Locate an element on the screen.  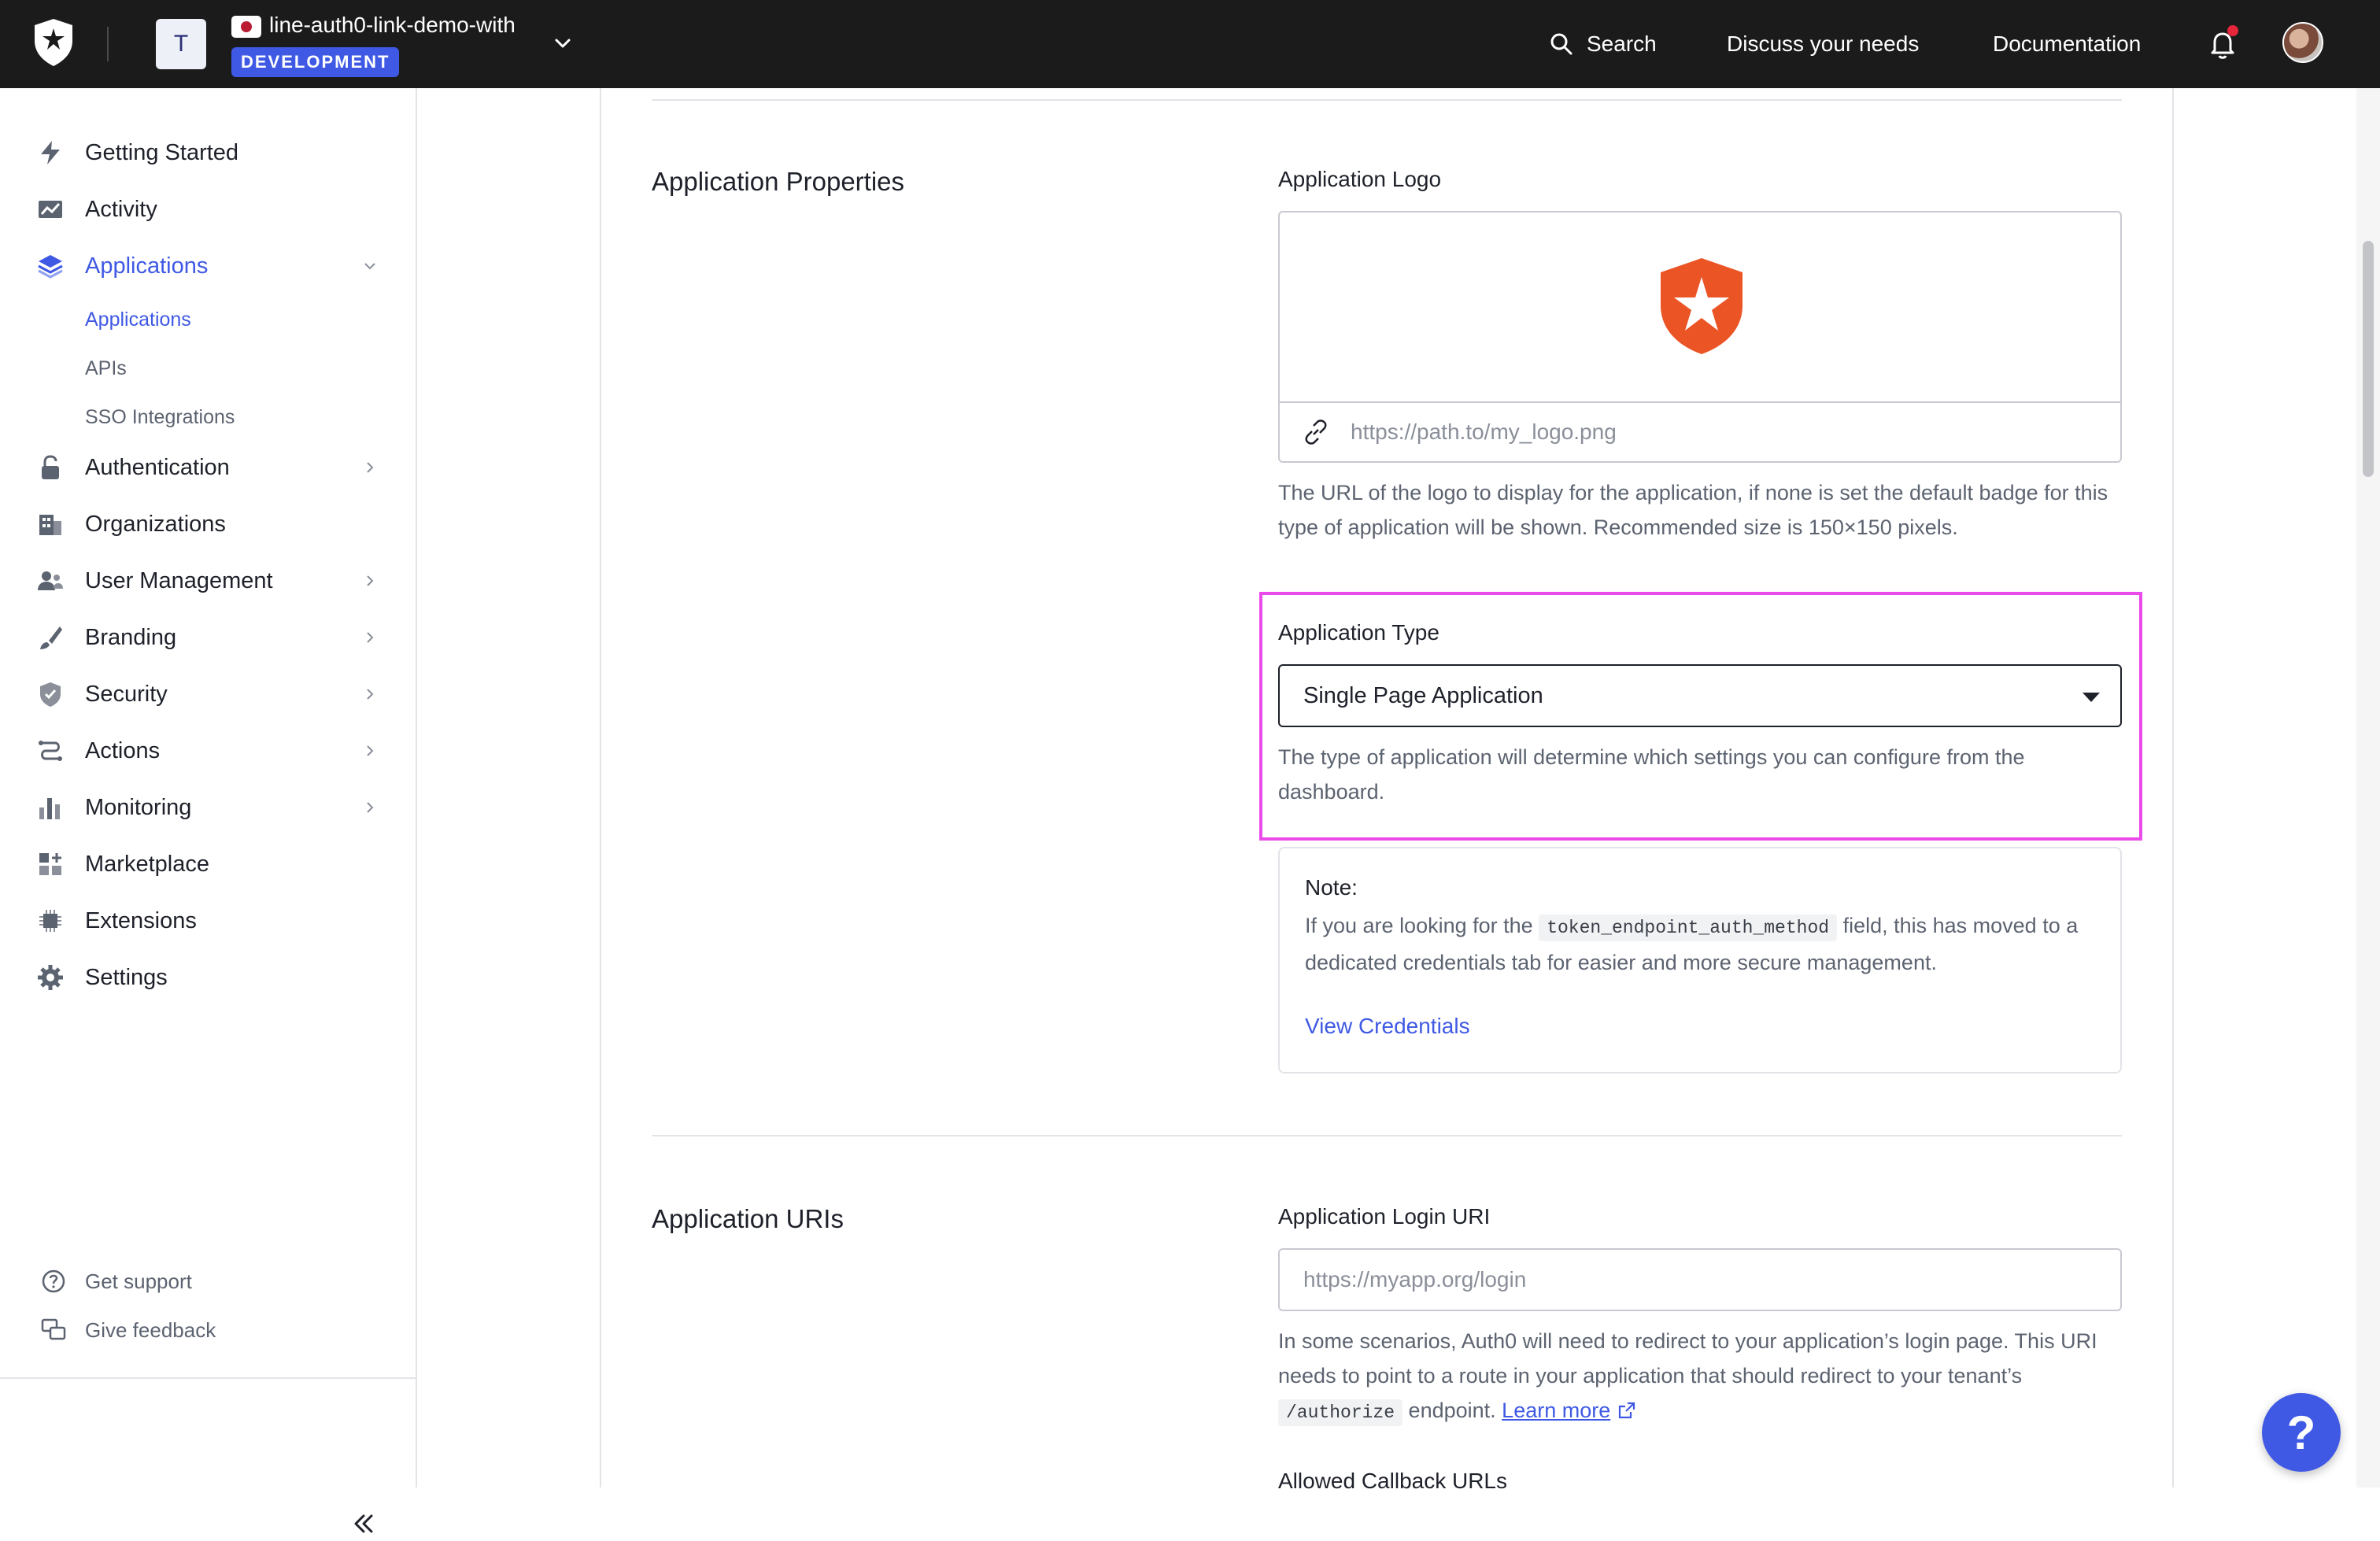
application-type-value: Single Page Application is located at coordinates (1423, 695).